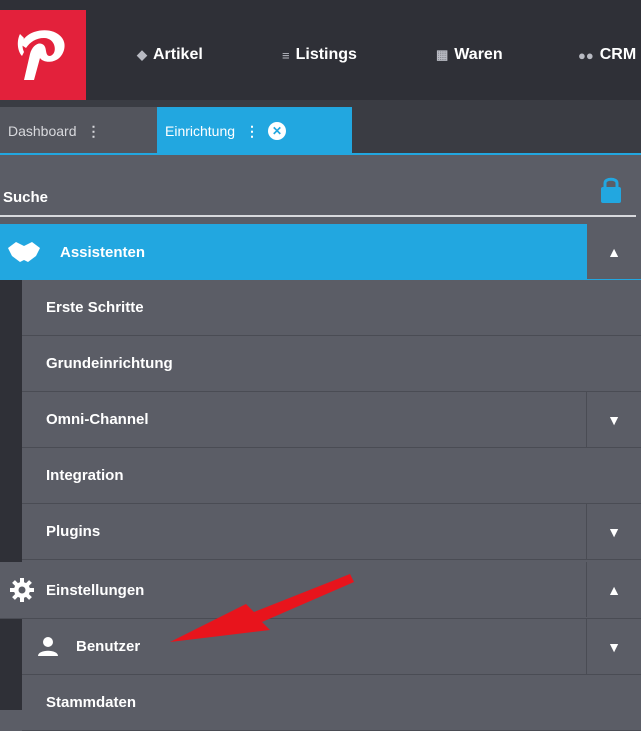  Describe the element at coordinates (42, 131) in the screenshot. I see `tab-dashboard-label: Dashboard` at that location.